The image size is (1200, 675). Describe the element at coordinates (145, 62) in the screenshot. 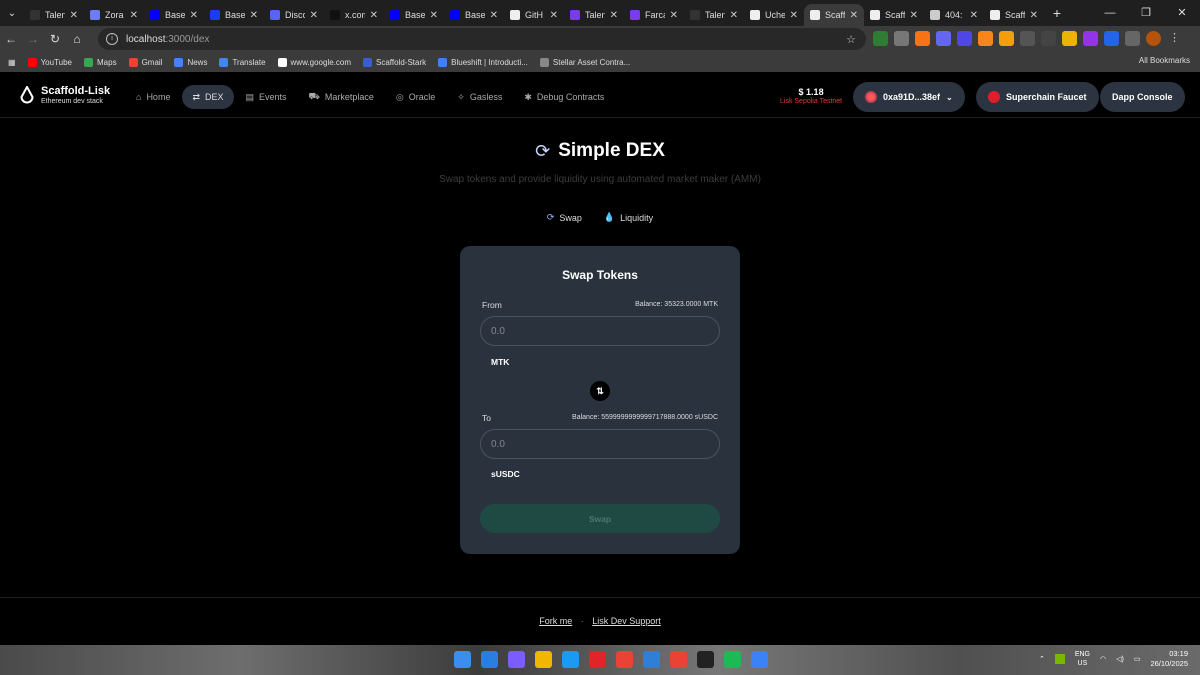

I see `bookmark-item: Gmail` at that location.